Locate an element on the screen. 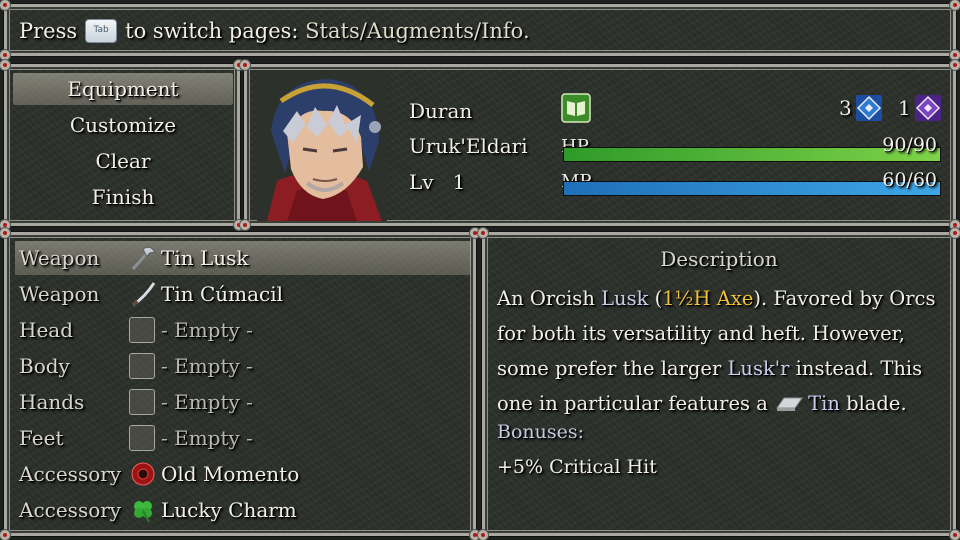 The height and width of the screenshot is (540, 960). actor-portrait is located at coordinates (322, 146).